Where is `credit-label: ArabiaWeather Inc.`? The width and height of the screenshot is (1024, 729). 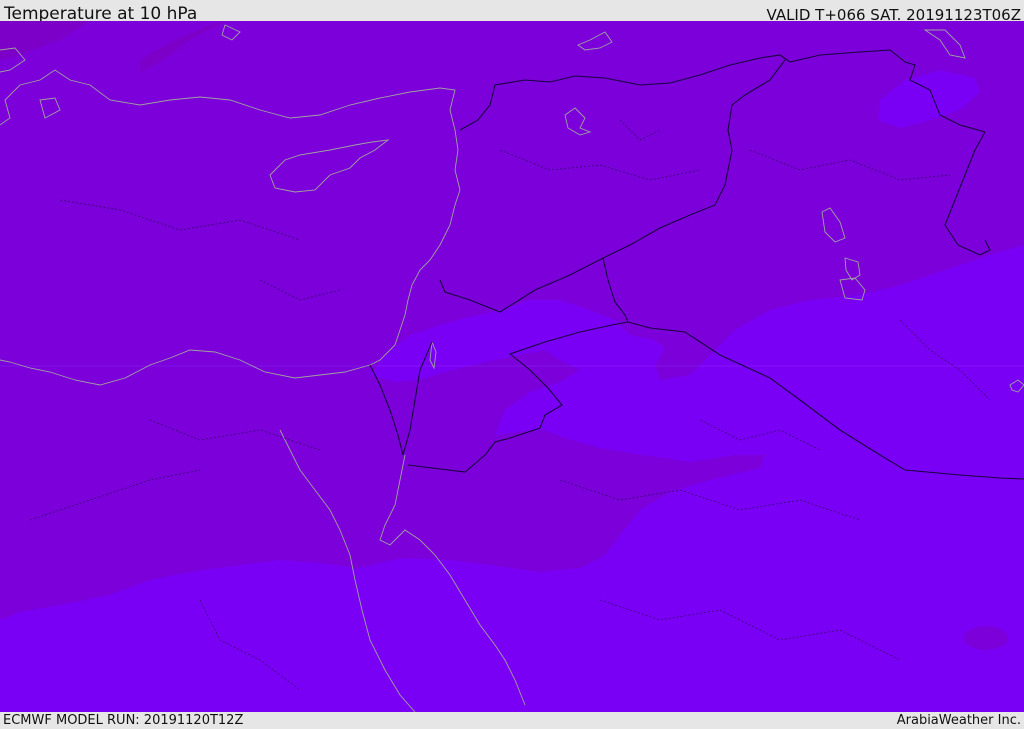 credit-label: ArabiaWeather Inc. is located at coordinates (958, 720).